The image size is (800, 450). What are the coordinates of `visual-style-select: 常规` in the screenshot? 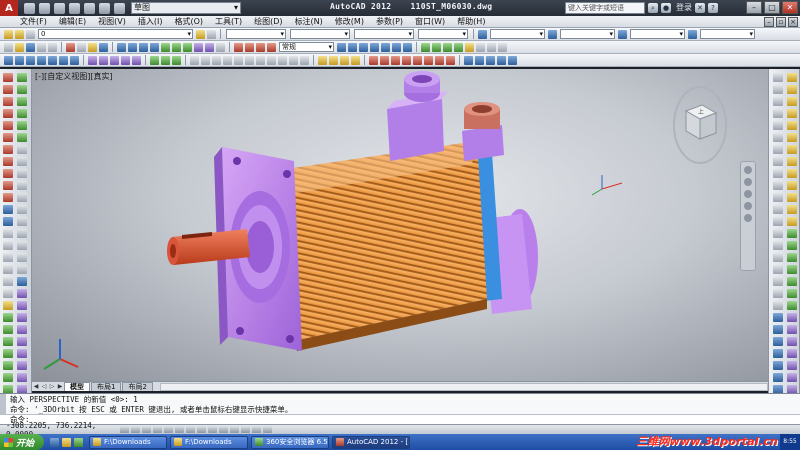 It's located at (306, 47).